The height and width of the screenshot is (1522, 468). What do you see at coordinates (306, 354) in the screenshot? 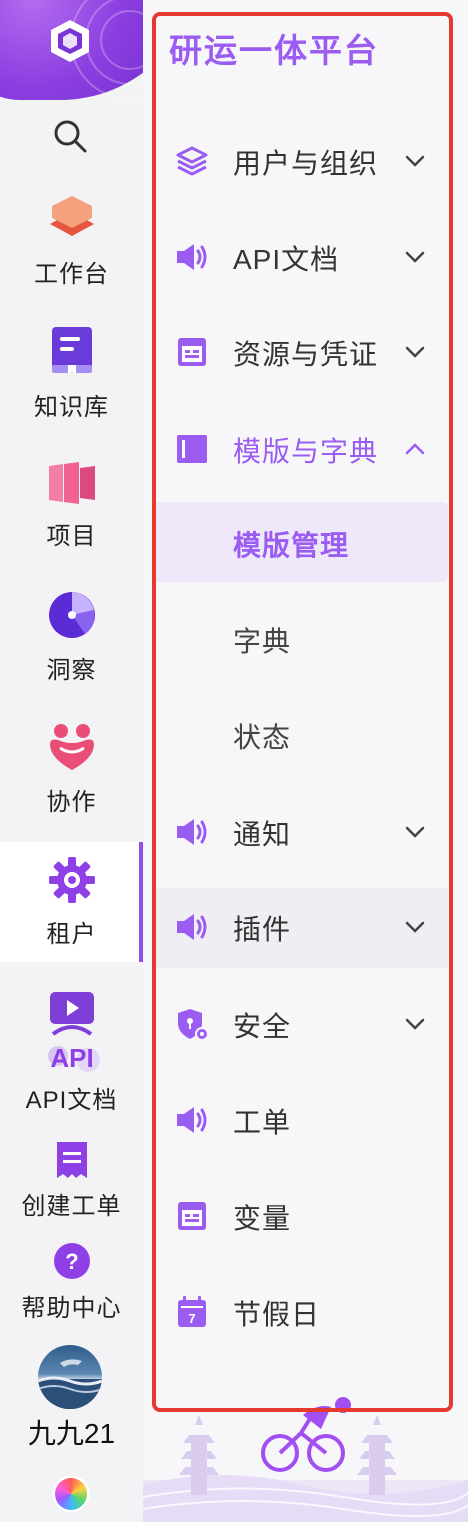
I see `menu-label: 资源与凭证` at bounding box center [306, 354].